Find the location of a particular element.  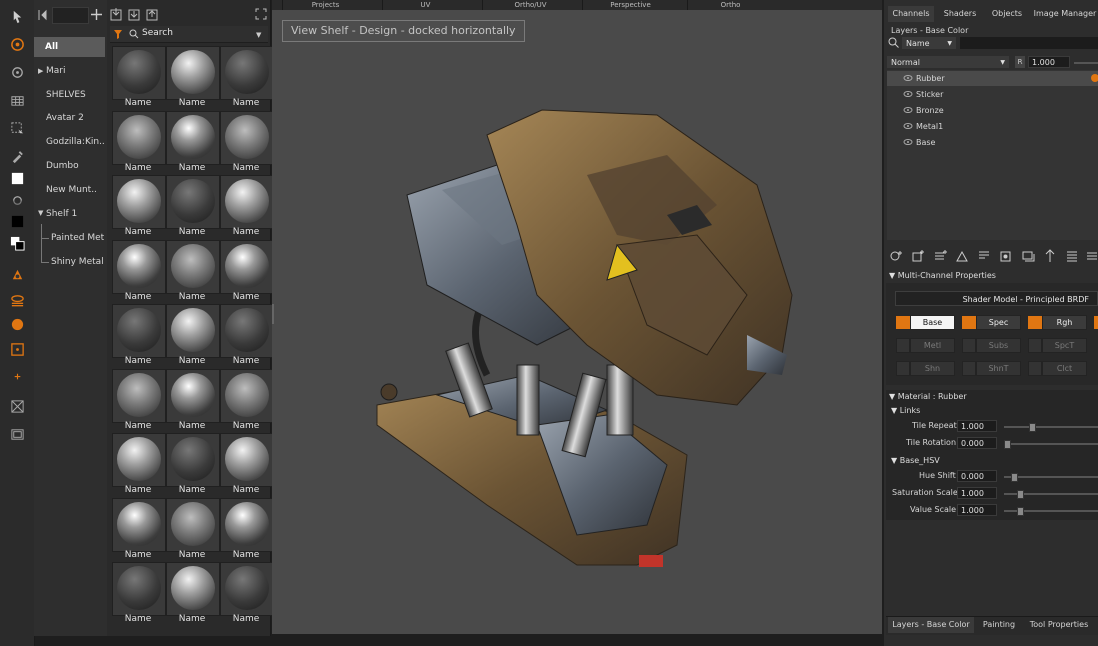

blend-mode-dropdown: Normal ▼ is located at coordinates (948, 62).